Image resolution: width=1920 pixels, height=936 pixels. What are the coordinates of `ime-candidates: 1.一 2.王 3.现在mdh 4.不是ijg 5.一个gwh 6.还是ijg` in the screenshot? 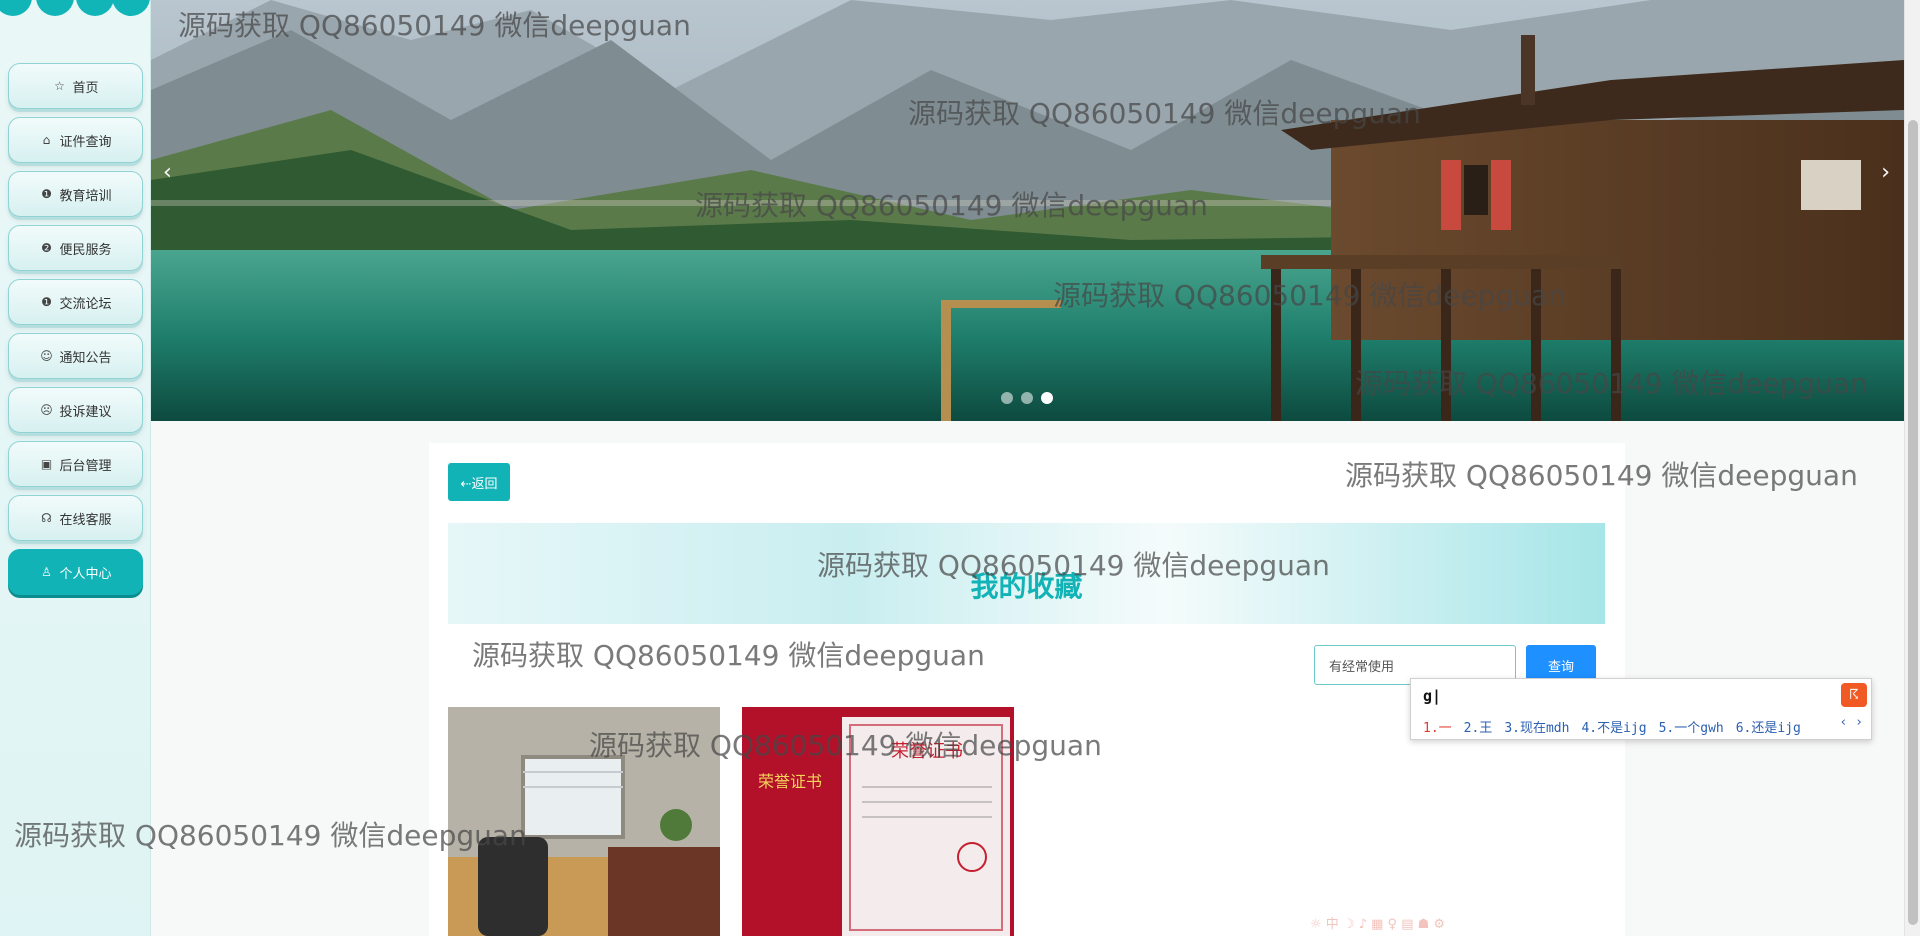 It's located at (1612, 726).